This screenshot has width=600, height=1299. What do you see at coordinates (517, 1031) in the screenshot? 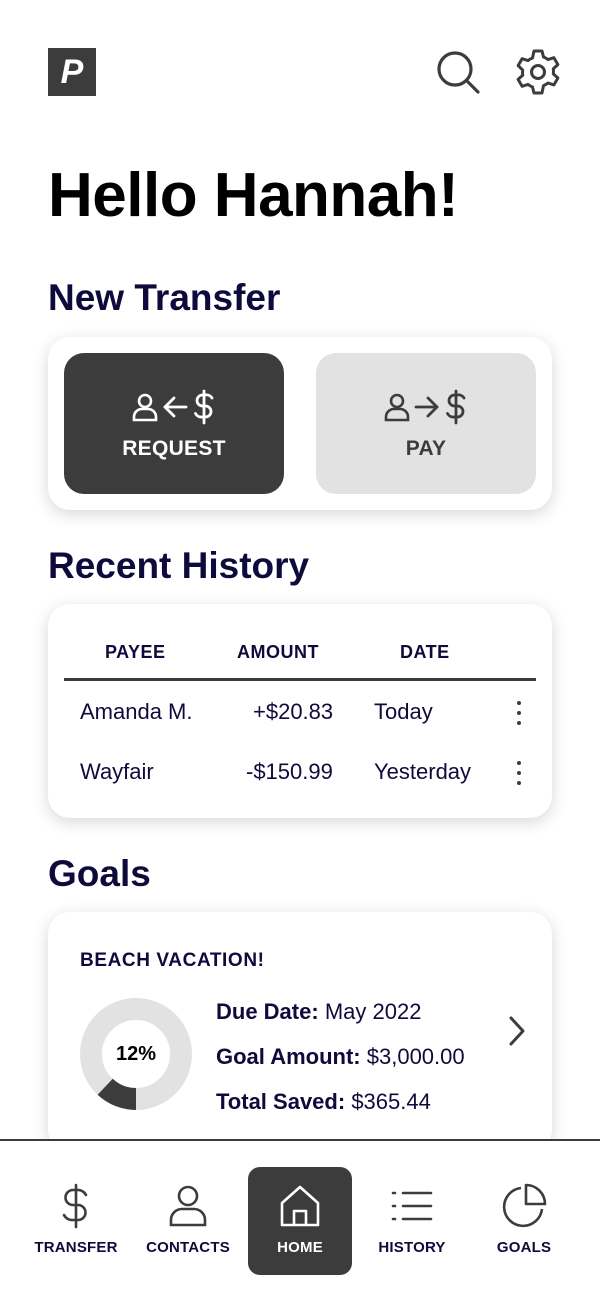
I see `chevron-right-icon` at bounding box center [517, 1031].